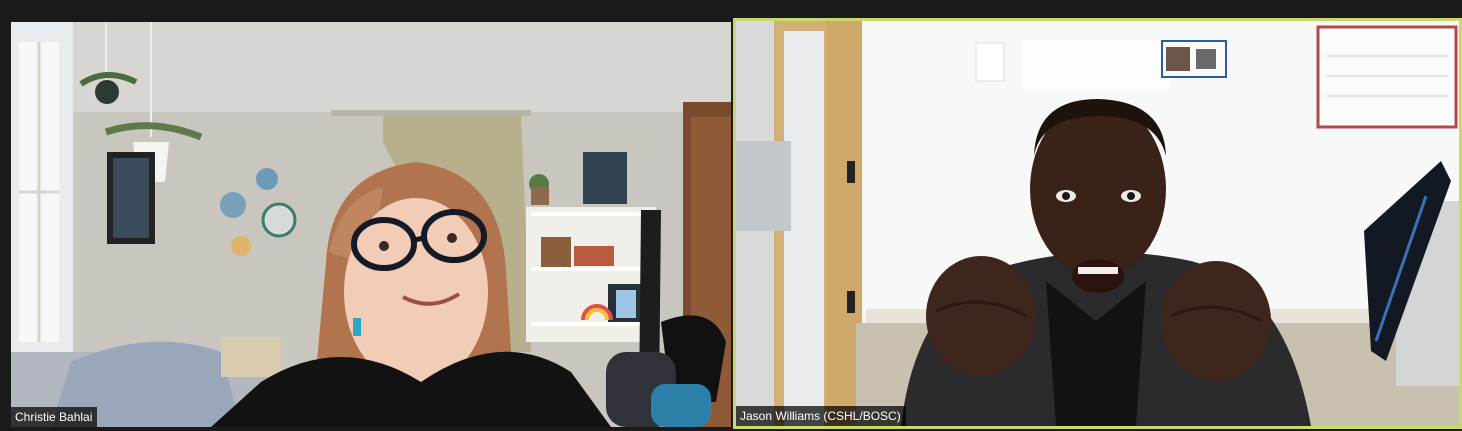 Image resolution: width=1462 pixels, height=431 pixels. Describe the element at coordinates (54, 417) in the screenshot. I see `participant-name-label: Christie Bahlai` at that location.